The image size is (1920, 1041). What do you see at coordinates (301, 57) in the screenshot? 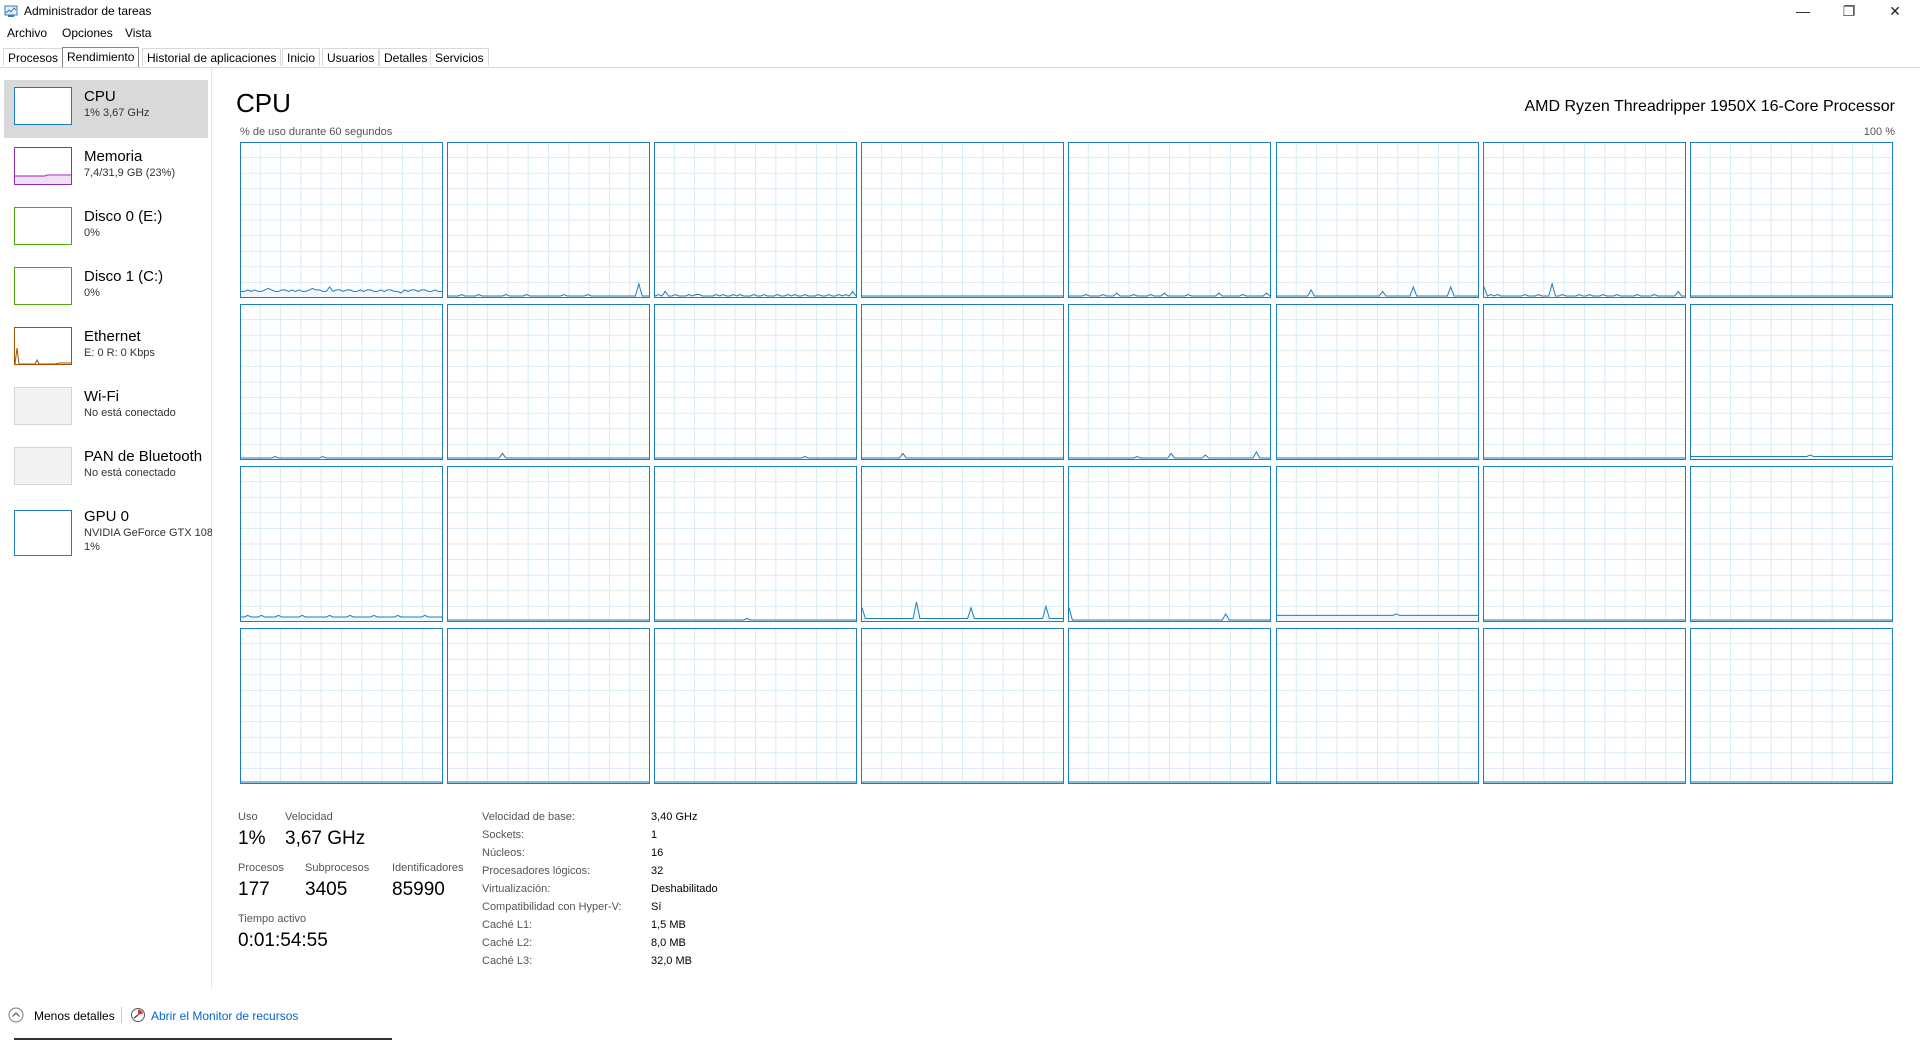
I see `tab-inicio: Inicio` at bounding box center [301, 57].